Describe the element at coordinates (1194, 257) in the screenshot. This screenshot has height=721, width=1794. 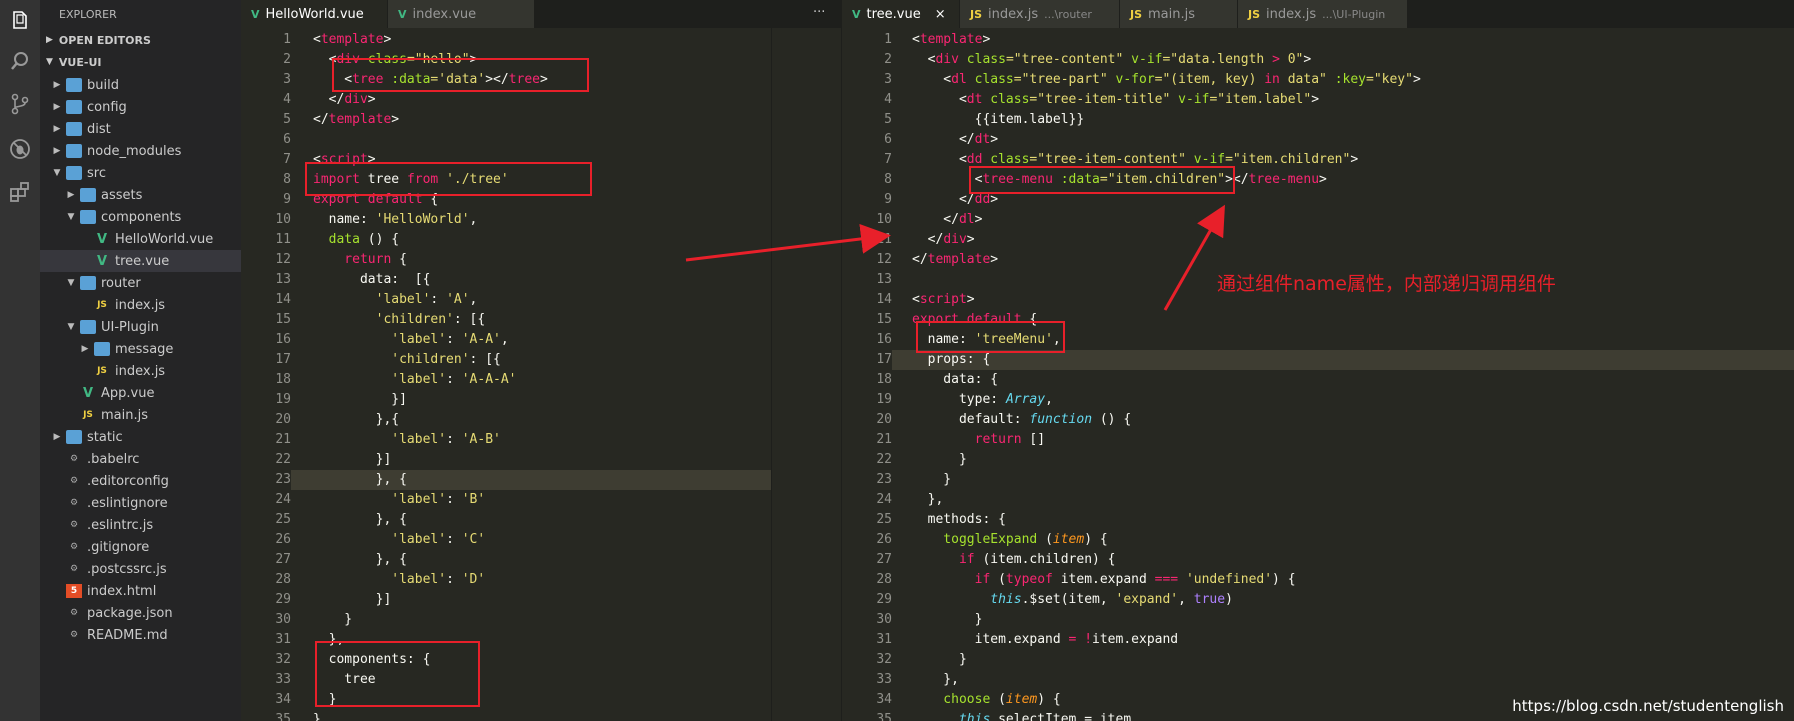
I see `arrow-to-recursion` at that location.